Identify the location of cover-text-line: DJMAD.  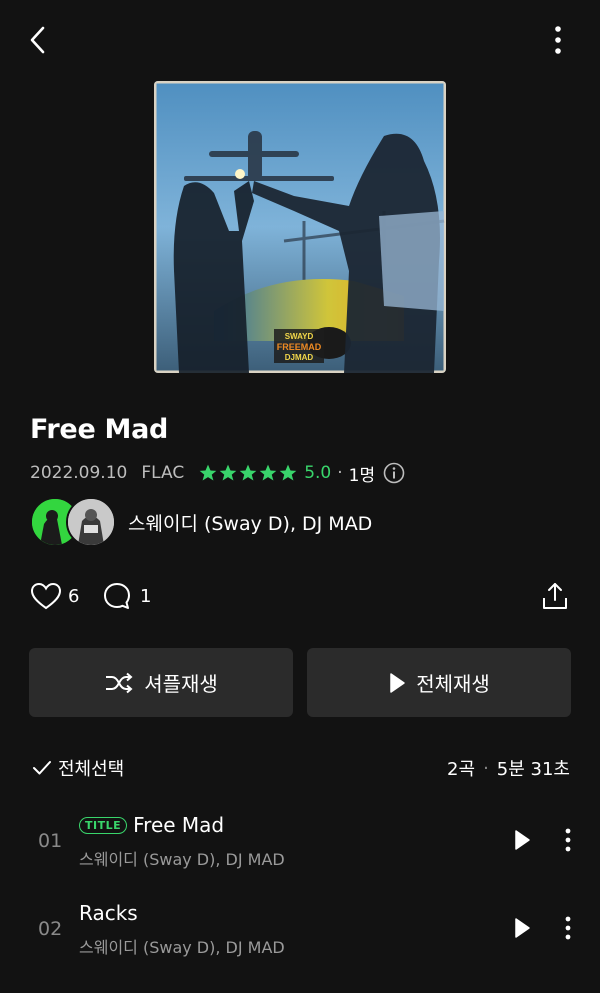
(299, 357).